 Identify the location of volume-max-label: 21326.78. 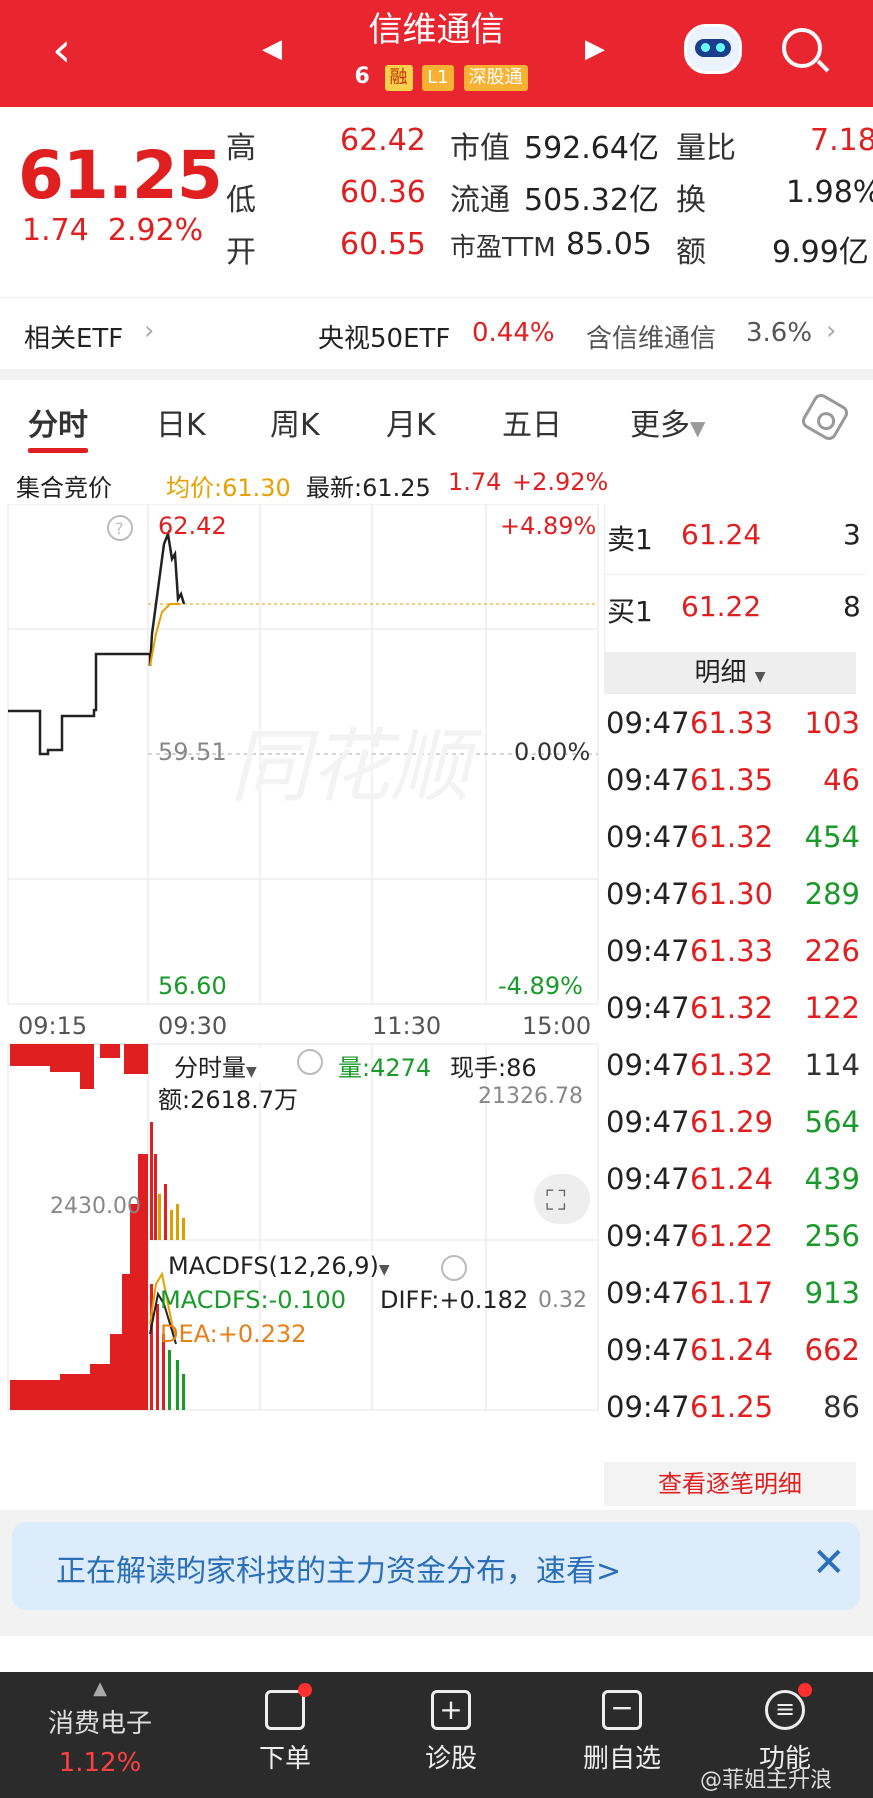
(530, 1096).